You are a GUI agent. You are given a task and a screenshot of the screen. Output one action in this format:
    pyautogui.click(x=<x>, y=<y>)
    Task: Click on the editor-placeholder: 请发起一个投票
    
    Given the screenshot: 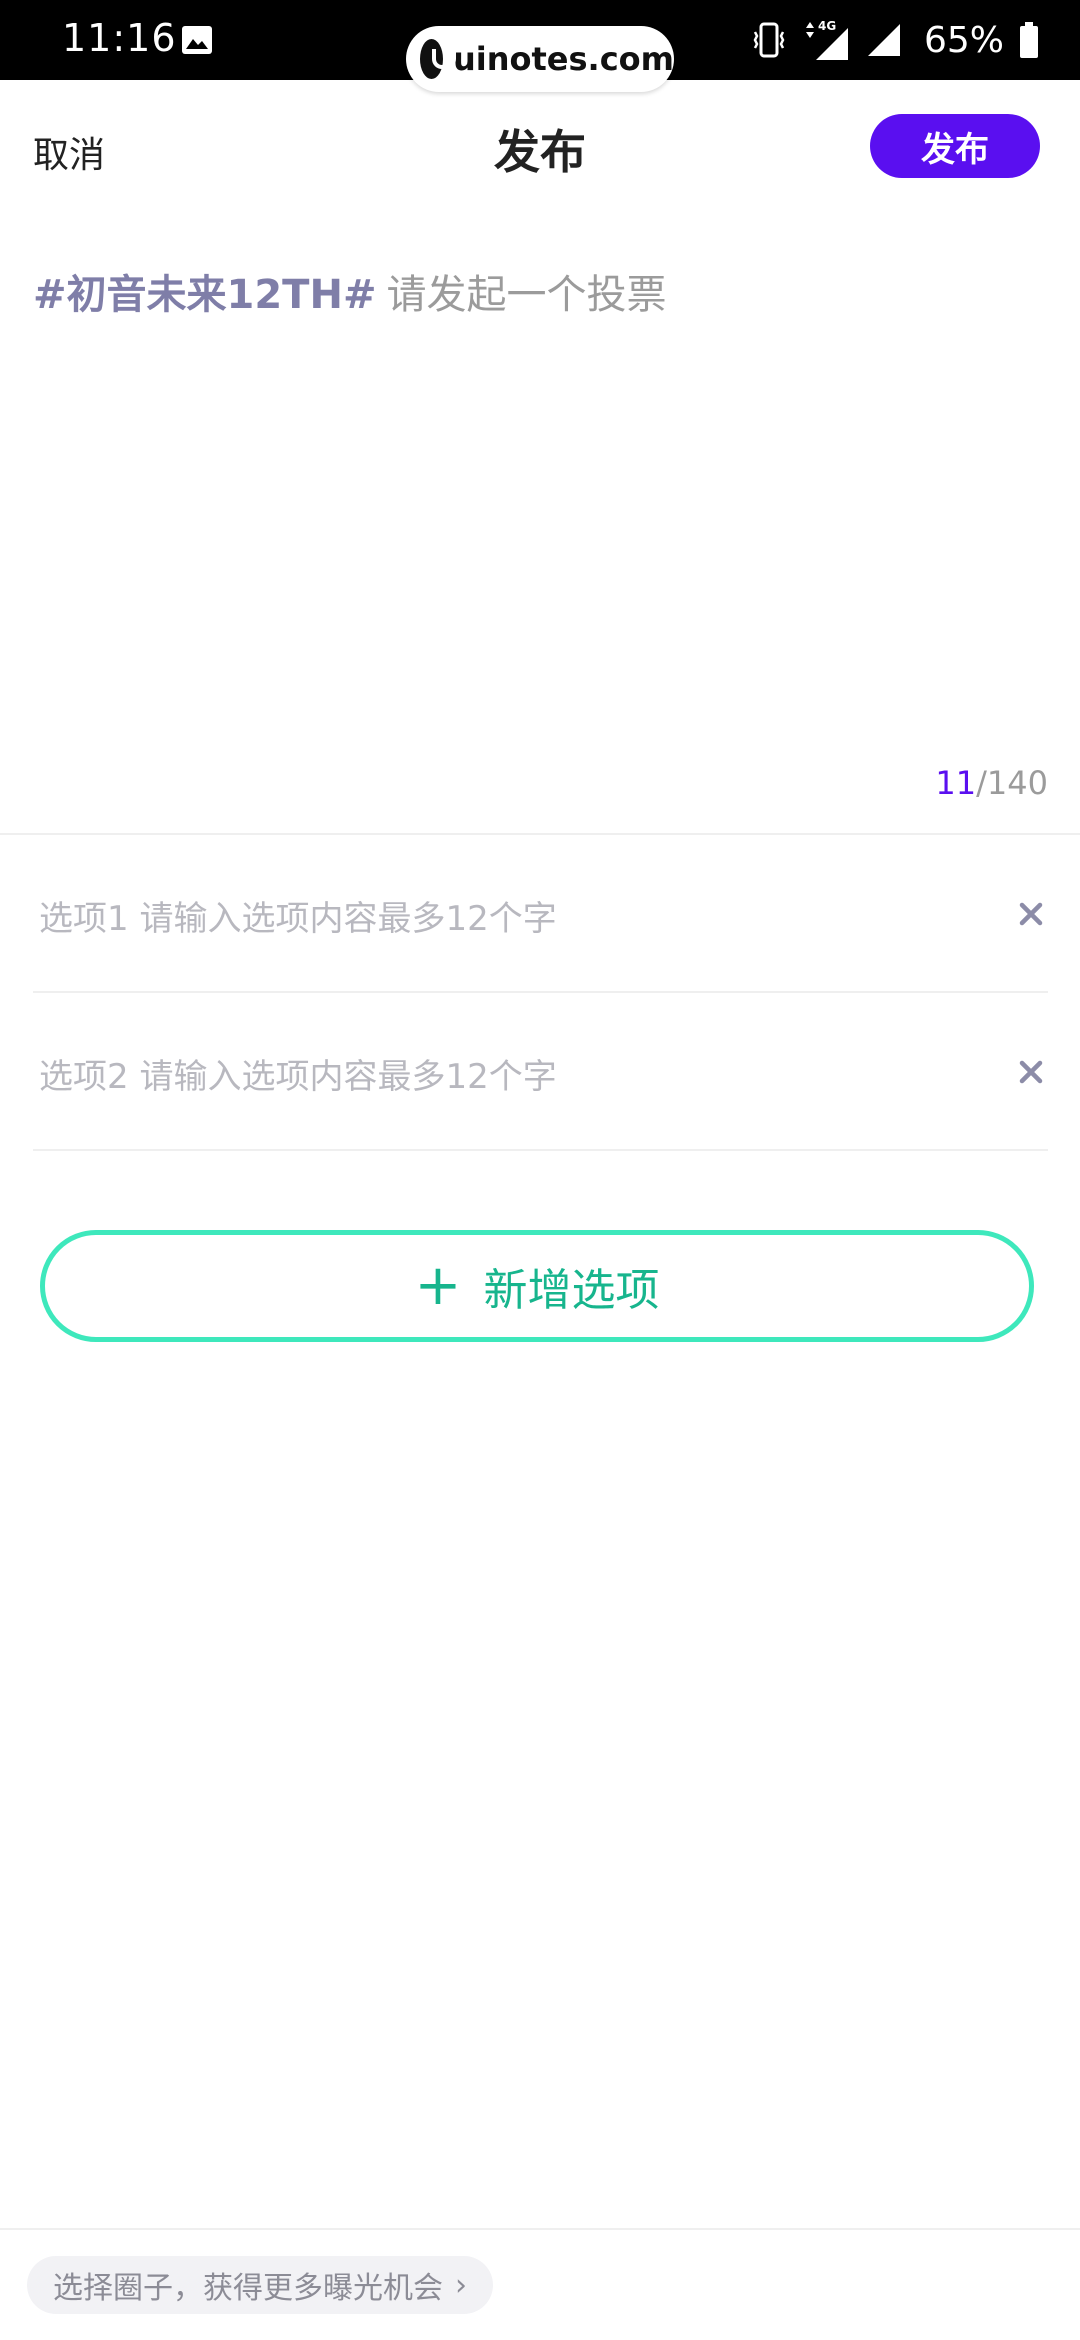 What is the action you would take?
    pyautogui.click(x=526, y=295)
    